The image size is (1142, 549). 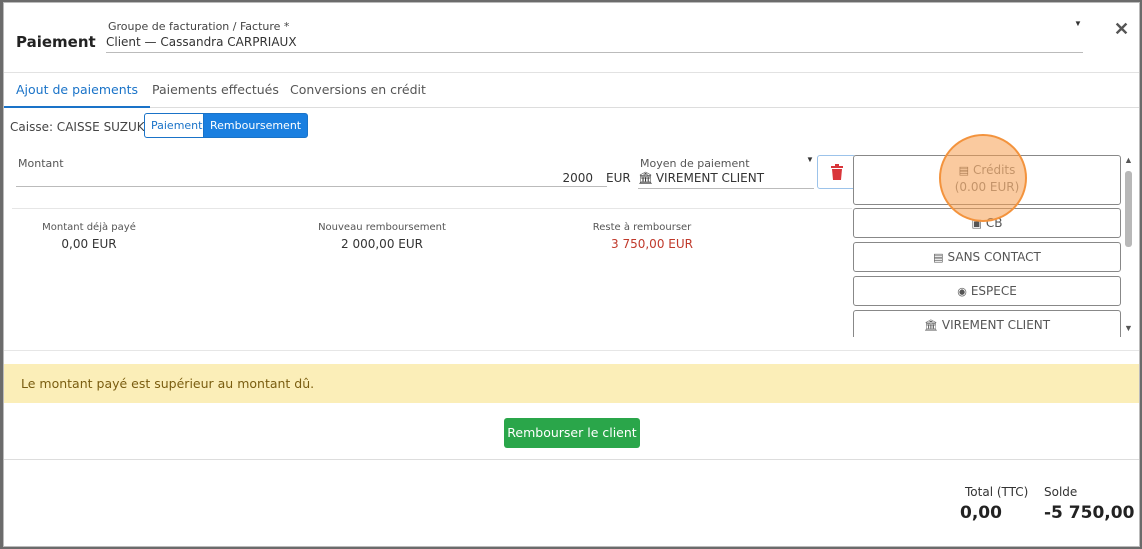 I want to click on receipt-icon: ▤, so click(x=964, y=170).